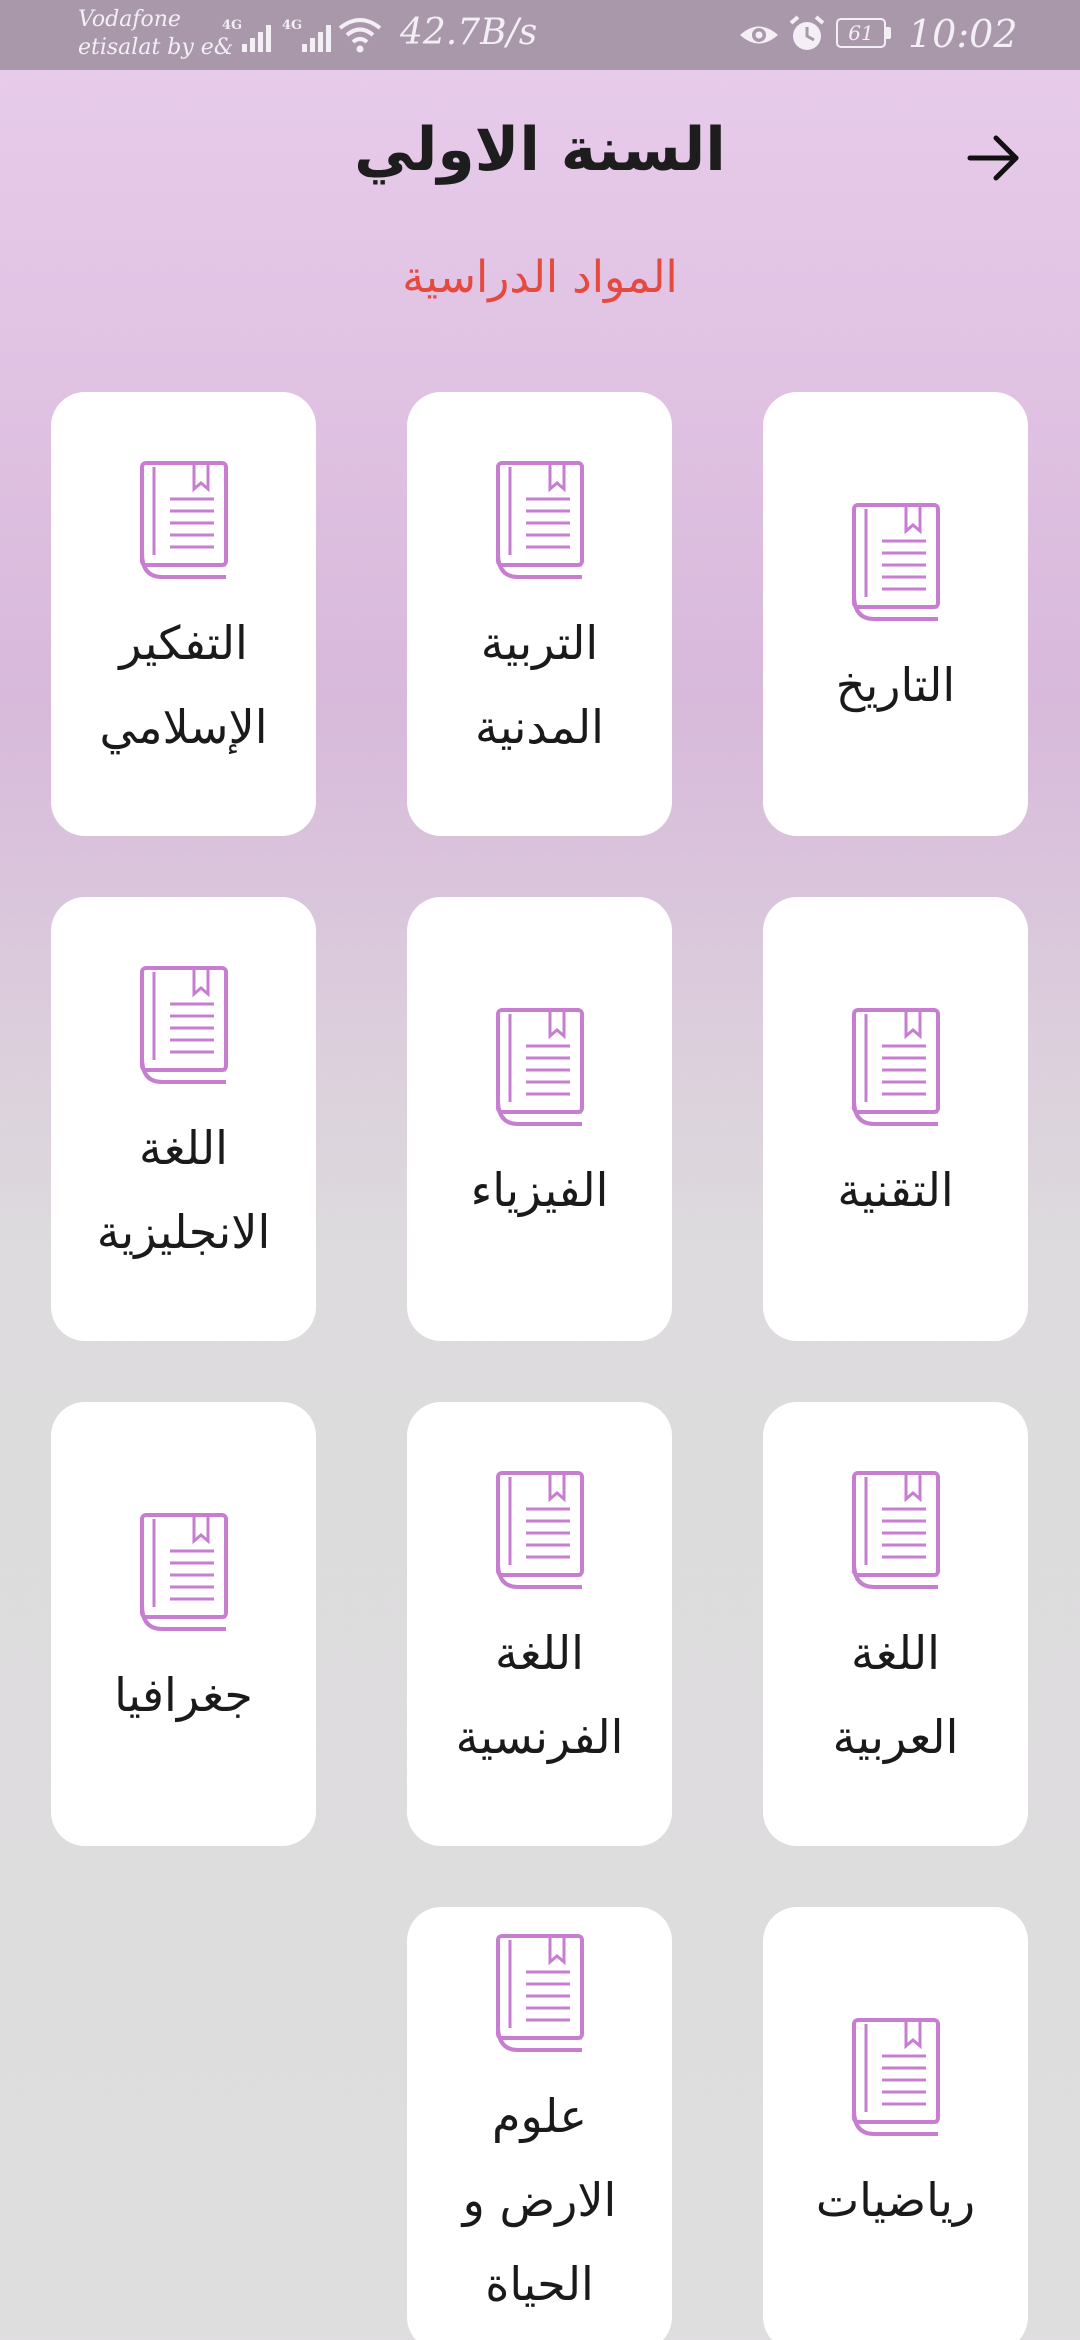 The width and height of the screenshot is (1080, 2340). I want to click on subject-card-1: التاريخ, so click(895, 614).